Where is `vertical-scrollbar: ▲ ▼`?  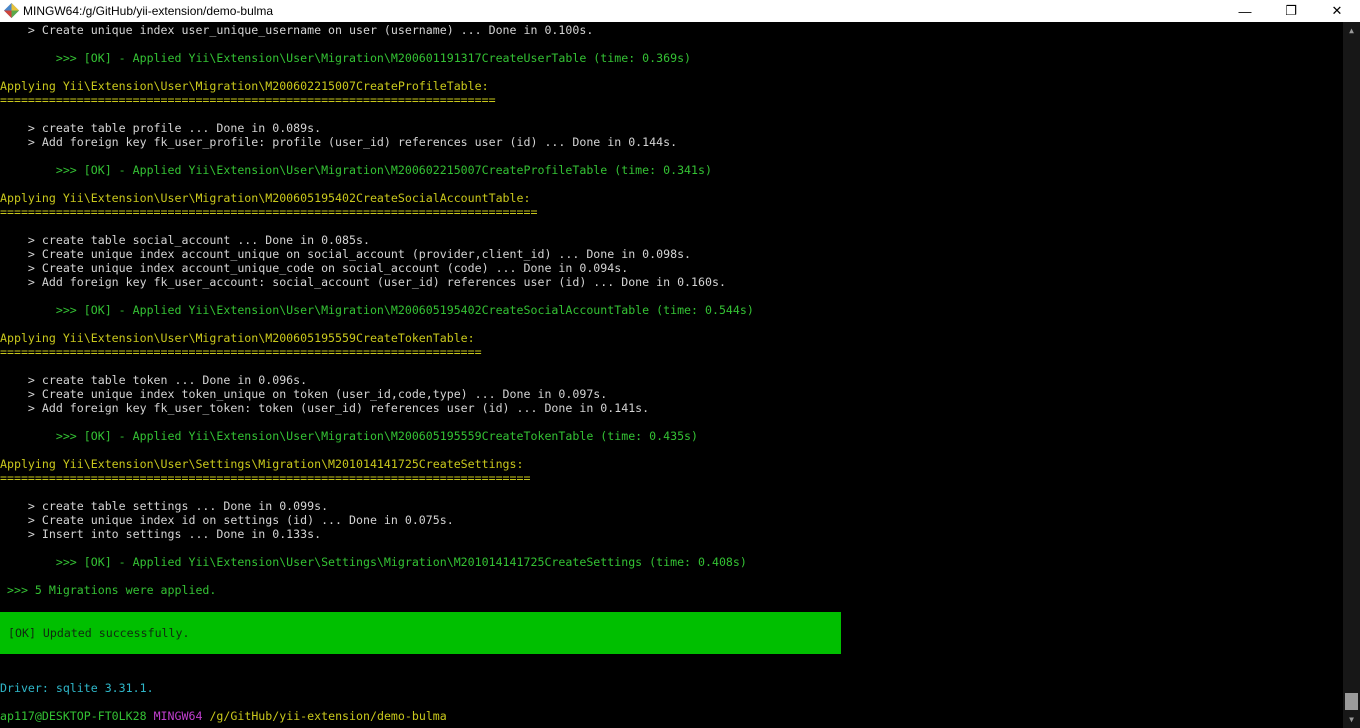 vertical-scrollbar: ▲ ▼ is located at coordinates (1351, 375).